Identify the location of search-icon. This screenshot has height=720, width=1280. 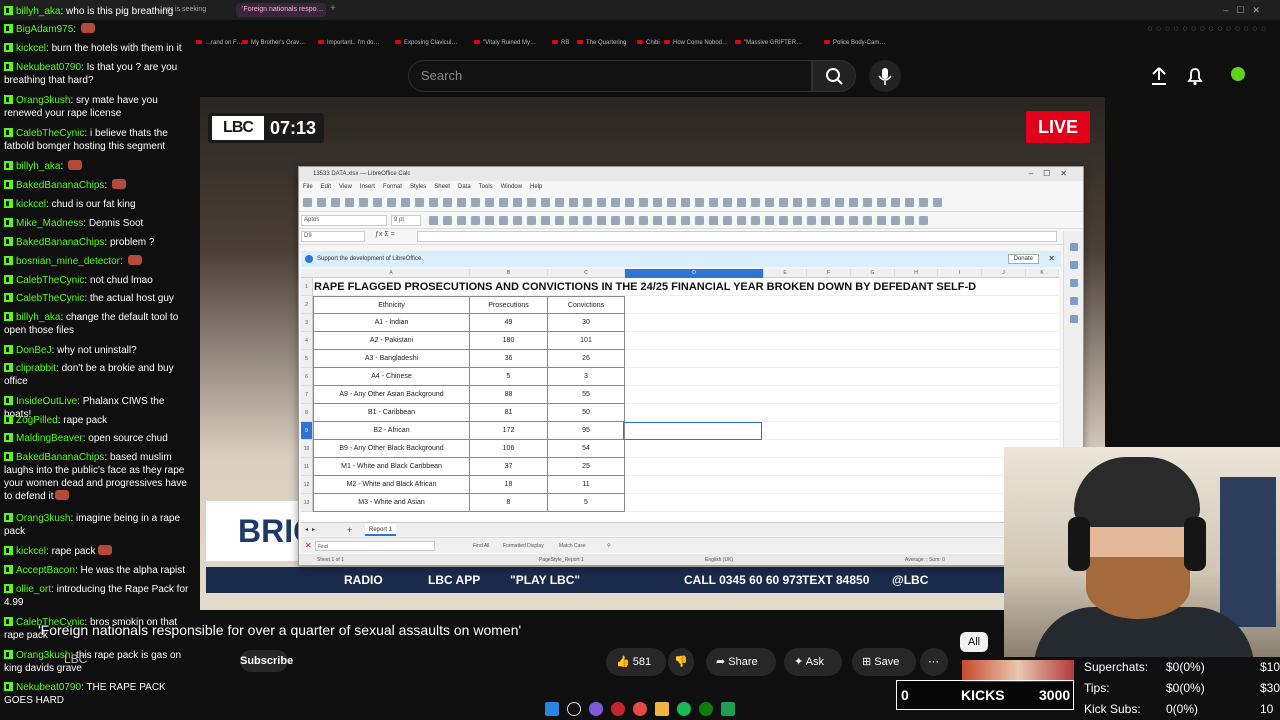
(574, 709).